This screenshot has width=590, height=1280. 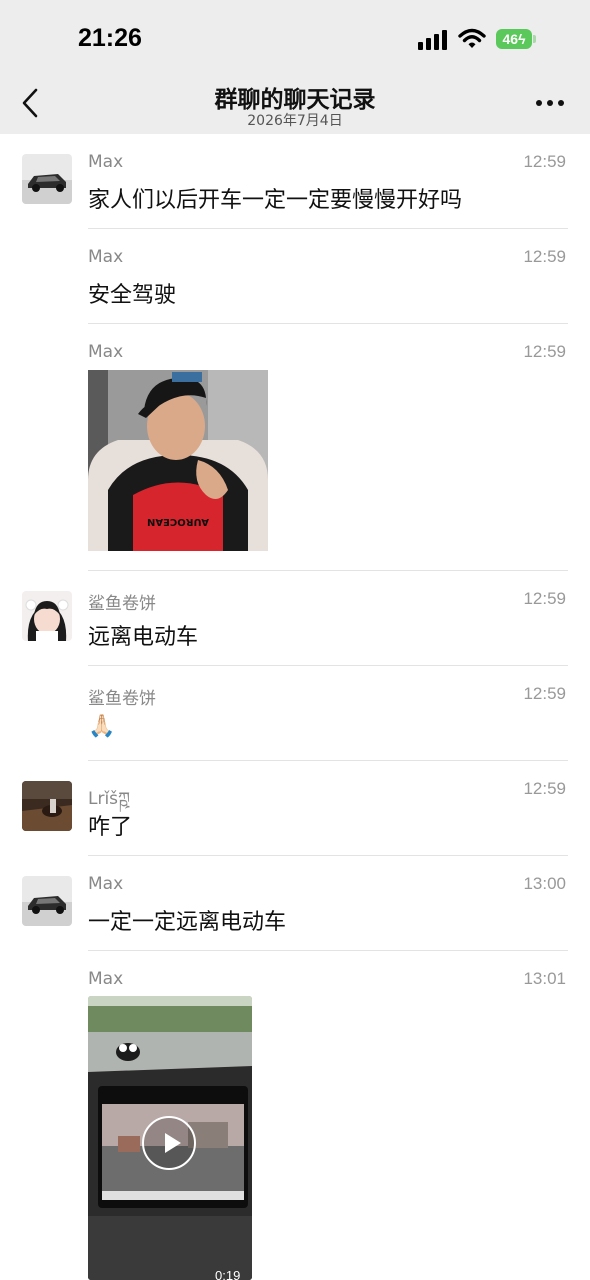 What do you see at coordinates (187, 922) in the screenshot?
I see `message-text: 一定一定远离电动车` at bounding box center [187, 922].